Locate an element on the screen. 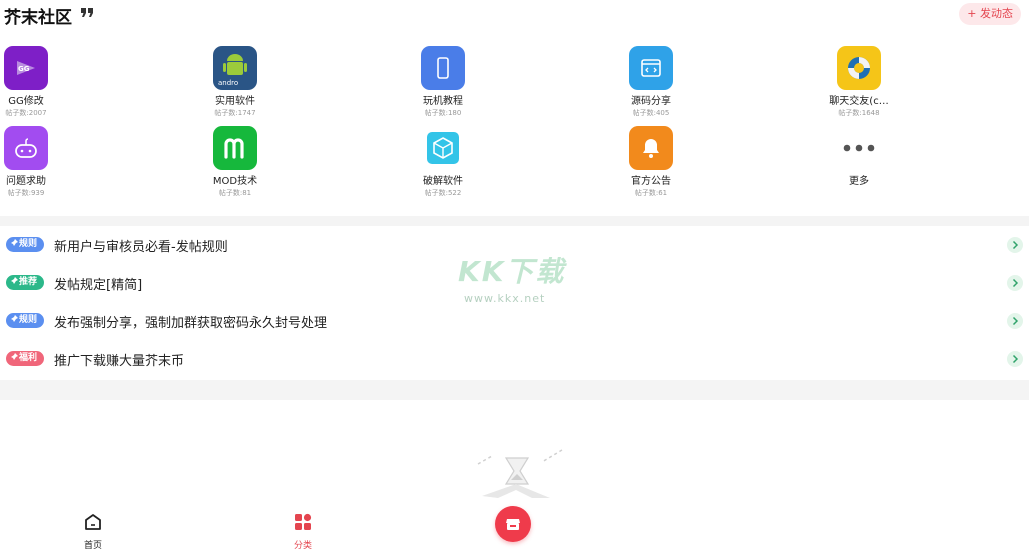  tab-label: 首页 is located at coordinates (92, 546).